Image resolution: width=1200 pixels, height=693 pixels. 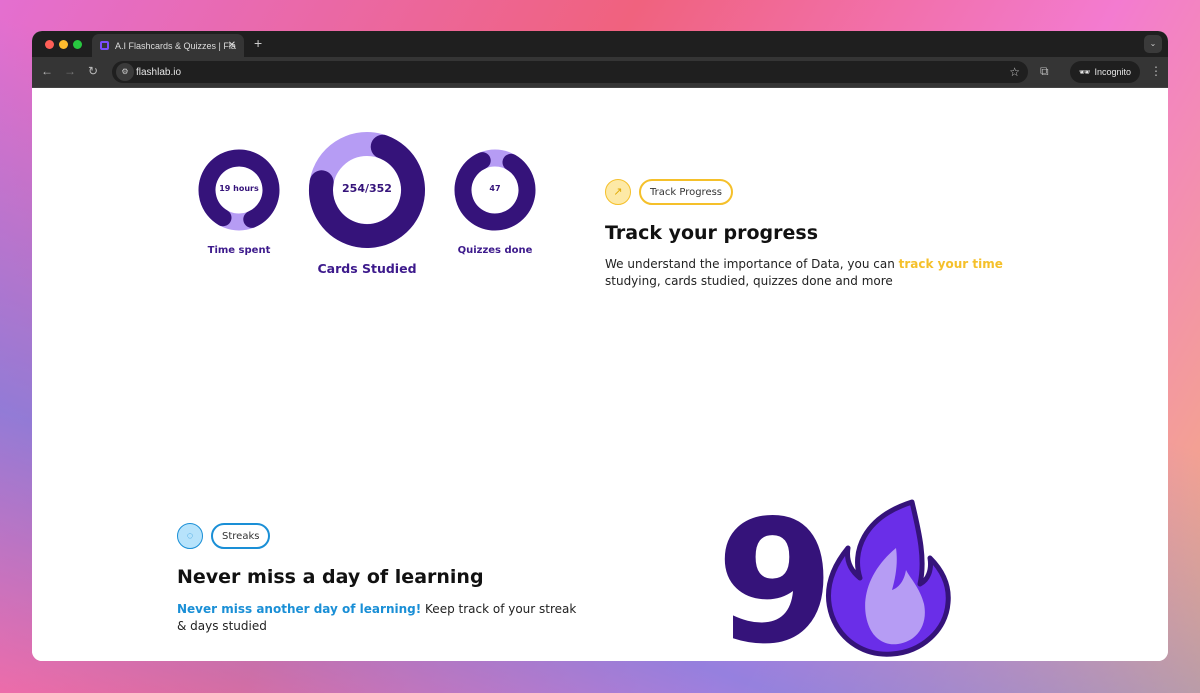 I want to click on toolbar: ← → ↻ ⚙ flashlab.io ☆ ⧉ 🕶 Incognito ⋮, so click(x=600, y=72).